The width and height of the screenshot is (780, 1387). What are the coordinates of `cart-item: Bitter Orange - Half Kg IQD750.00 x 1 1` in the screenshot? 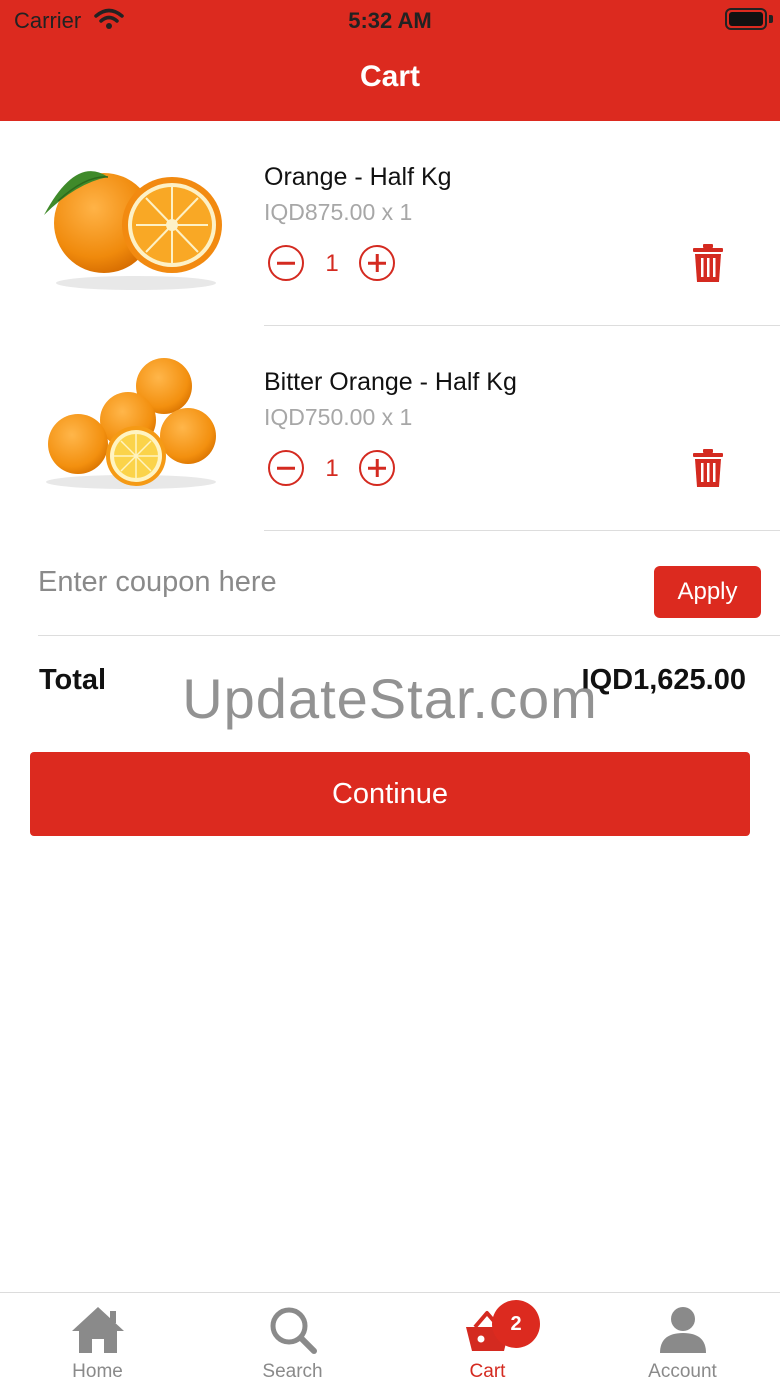 It's located at (390, 428).